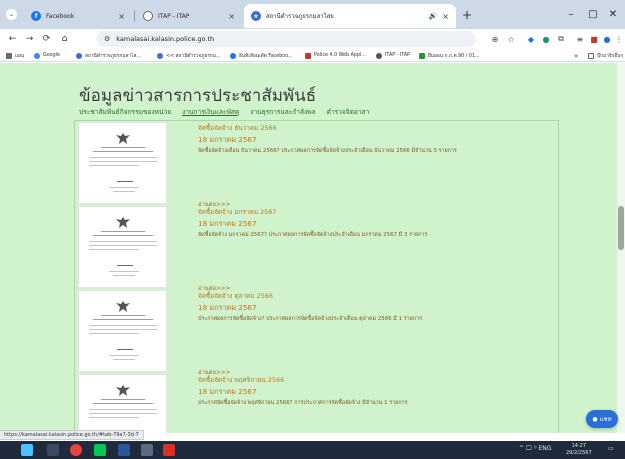 The image size is (625, 459). I want to click on other-bookmarks-button: บุ๊กมาร์กอื่นๆ, so click(605, 55).